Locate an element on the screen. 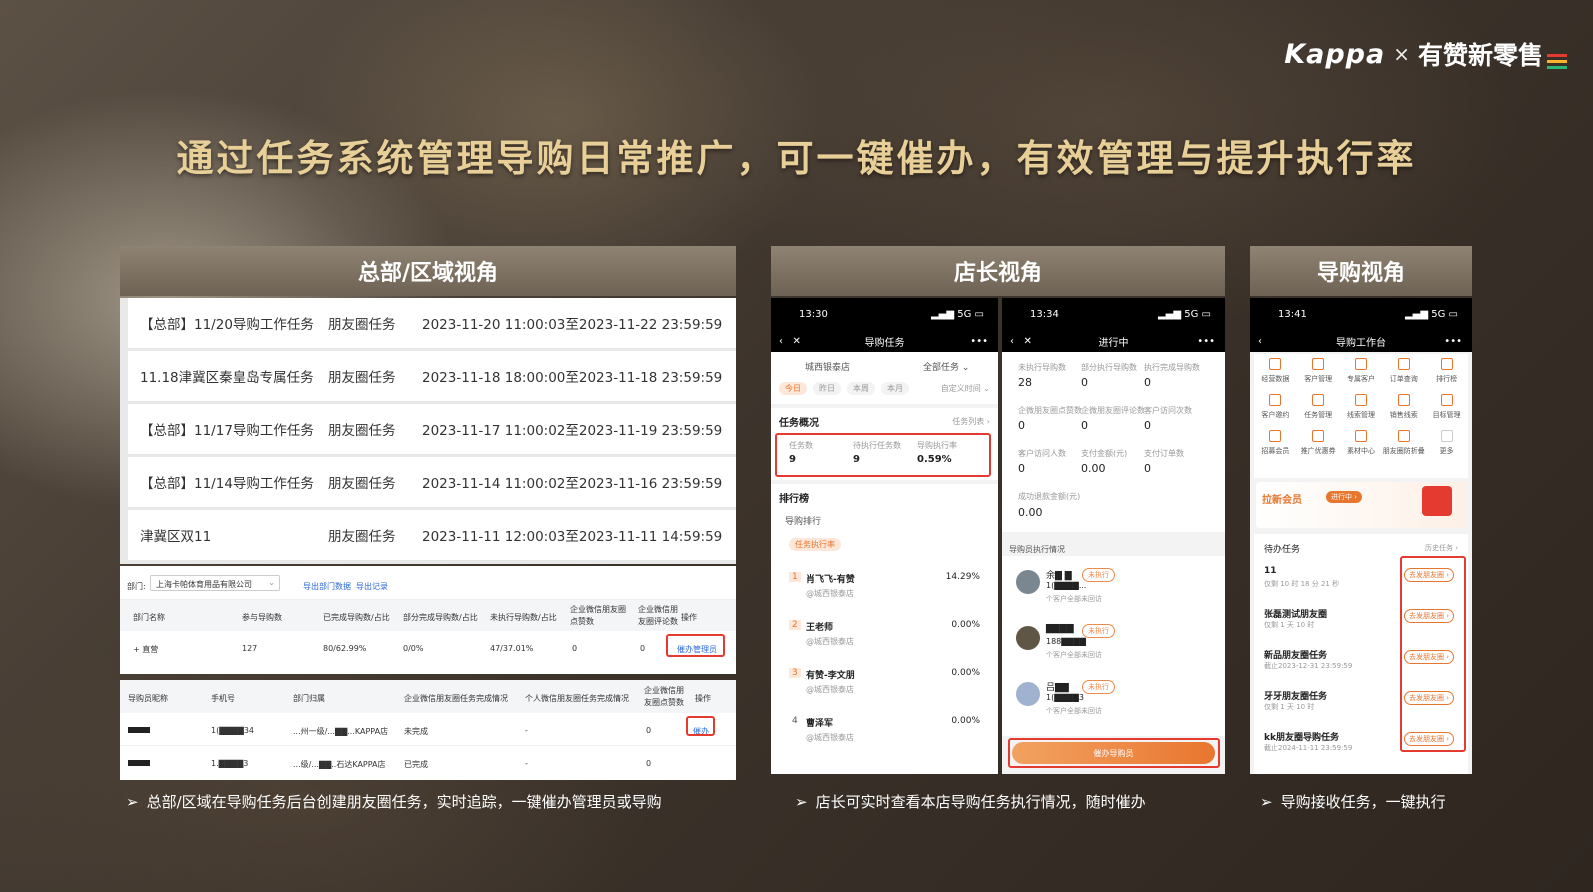 This screenshot has height=892, width=1593. rank-name: 曹泽军 is located at coordinates (820, 724).